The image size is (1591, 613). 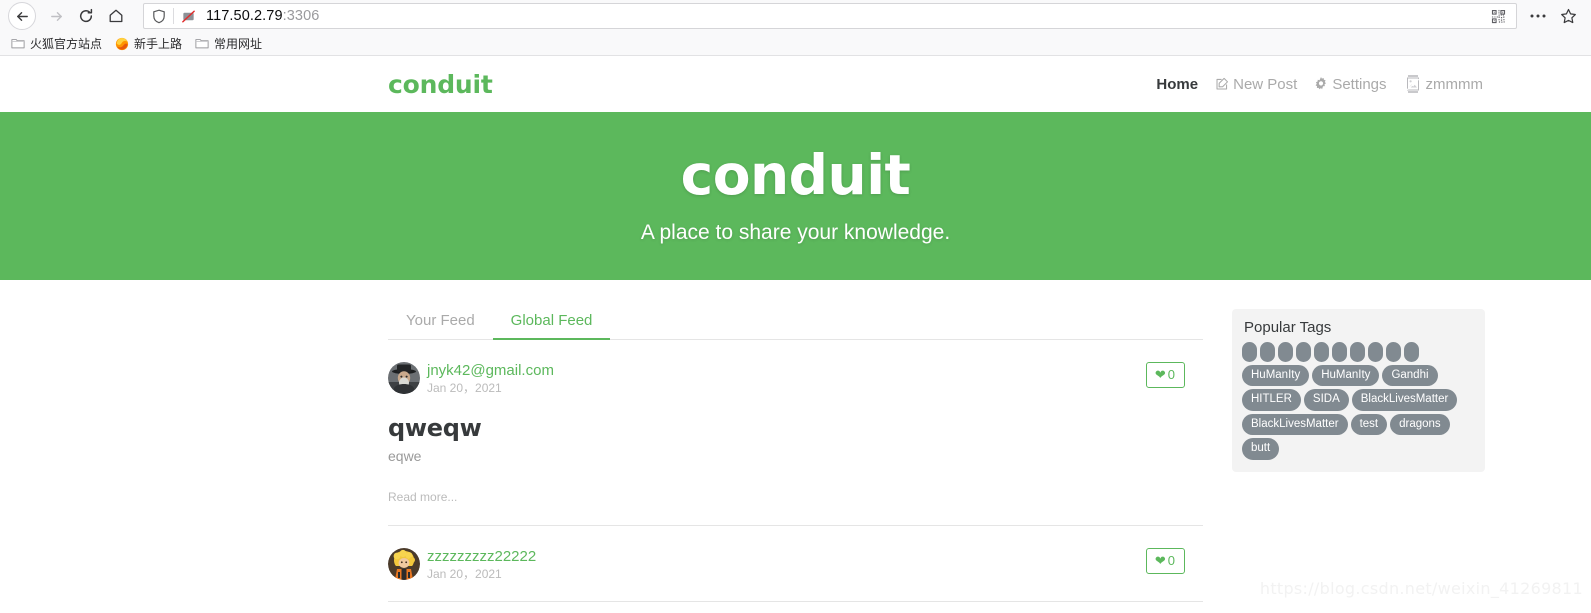 What do you see at coordinates (1420, 424) in the screenshot?
I see `tag-pill: dragons` at bounding box center [1420, 424].